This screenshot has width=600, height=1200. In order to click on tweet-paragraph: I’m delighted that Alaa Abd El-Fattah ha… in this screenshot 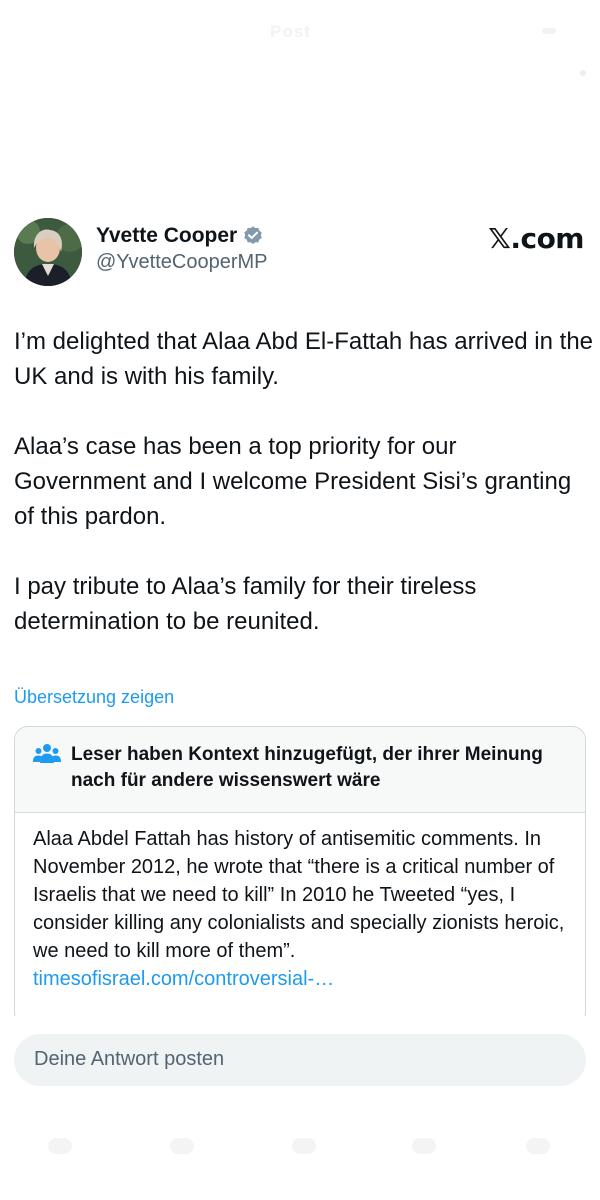, I will do `click(304, 359)`.